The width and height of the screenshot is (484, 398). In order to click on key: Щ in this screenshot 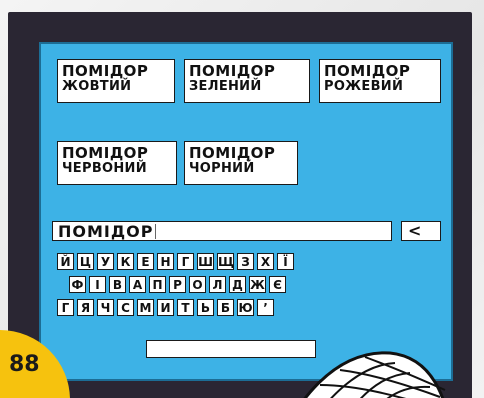, I will do `click(225, 261)`.